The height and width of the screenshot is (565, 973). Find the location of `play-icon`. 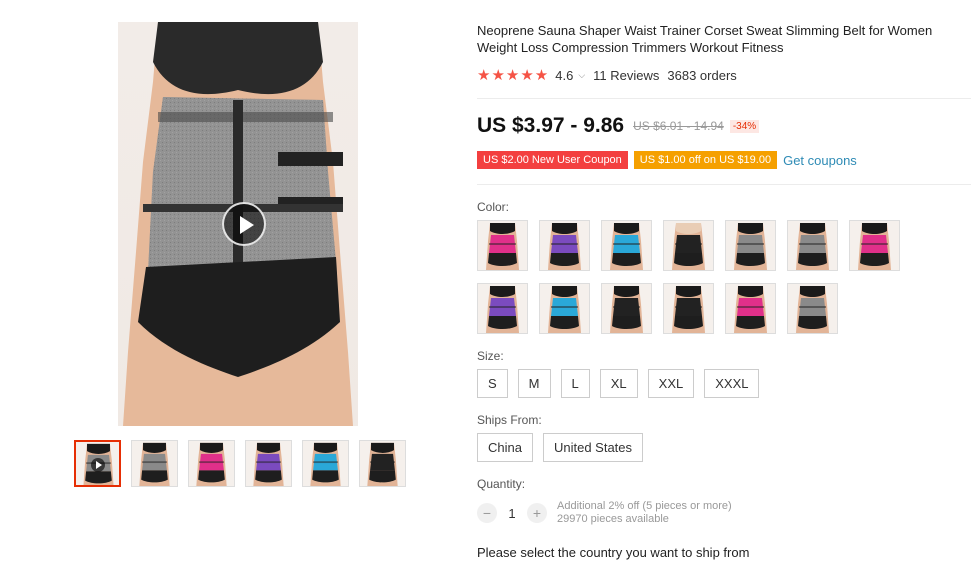

play-icon is located at coordinates (98, 465).